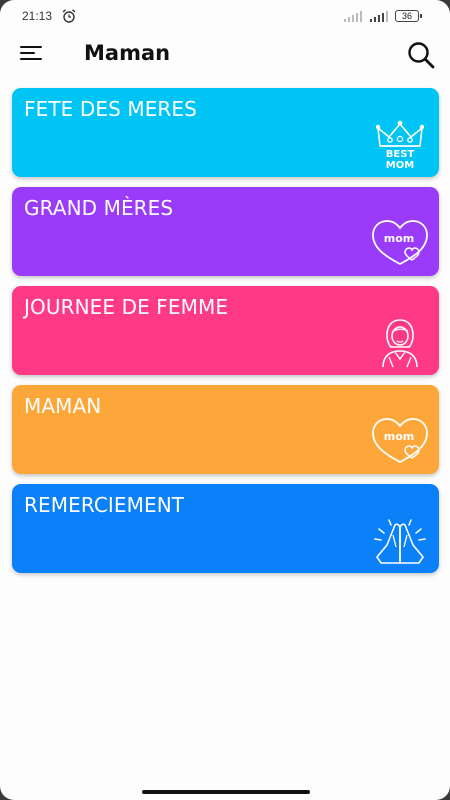 The height and width of the screenshot is (800, 450). I want to click on app-bar: Maman, so click(225, 54).